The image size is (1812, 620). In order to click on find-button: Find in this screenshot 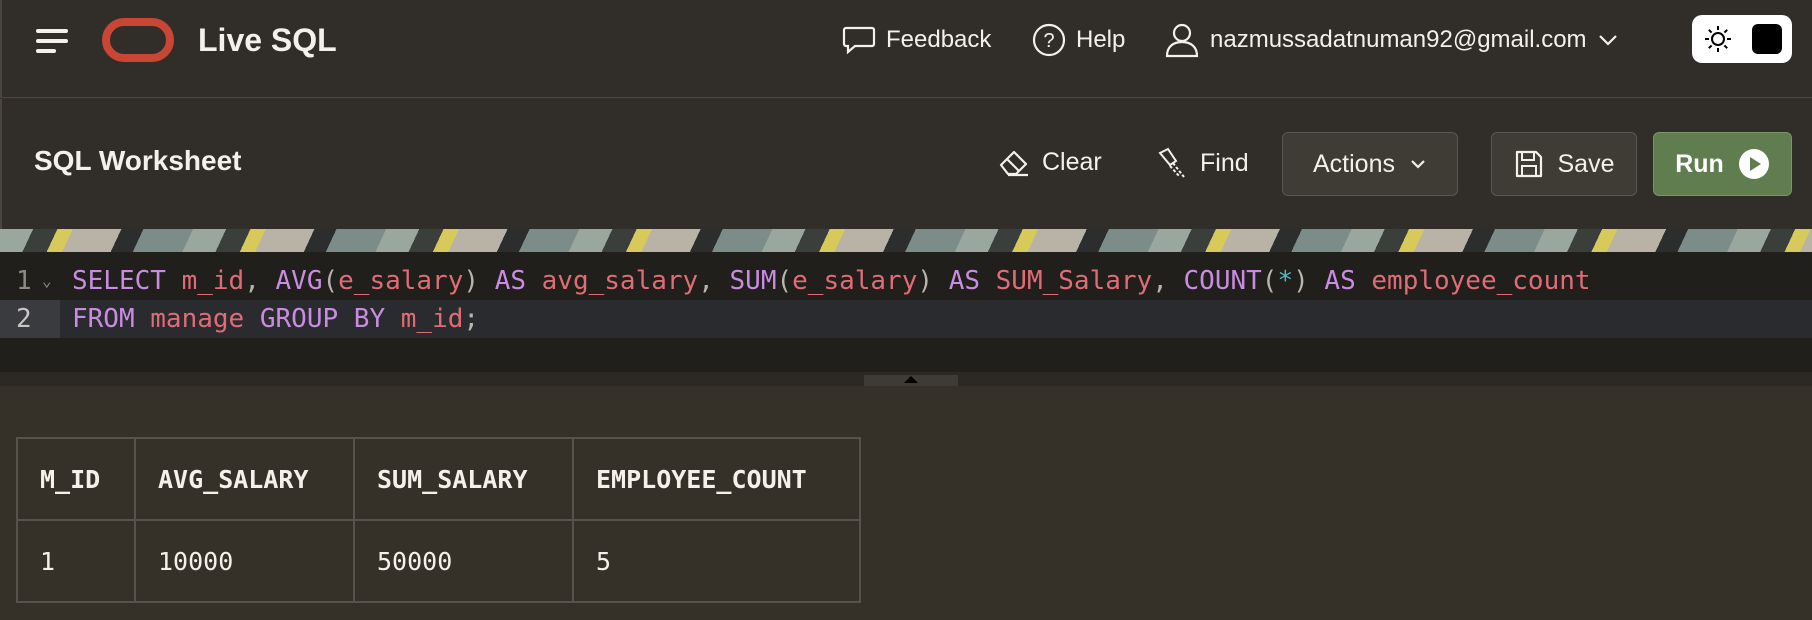, I will do `click(1202, 163)`.